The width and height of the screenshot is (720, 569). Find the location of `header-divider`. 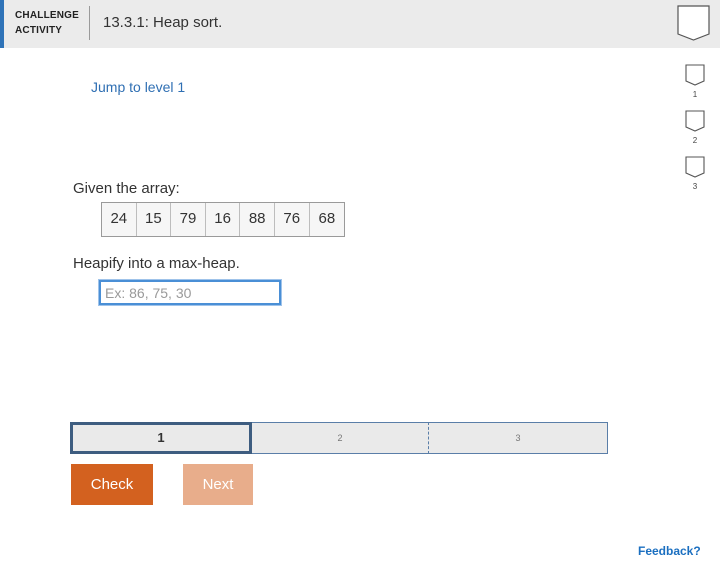

header-divider is located at coordinates (89, 23).